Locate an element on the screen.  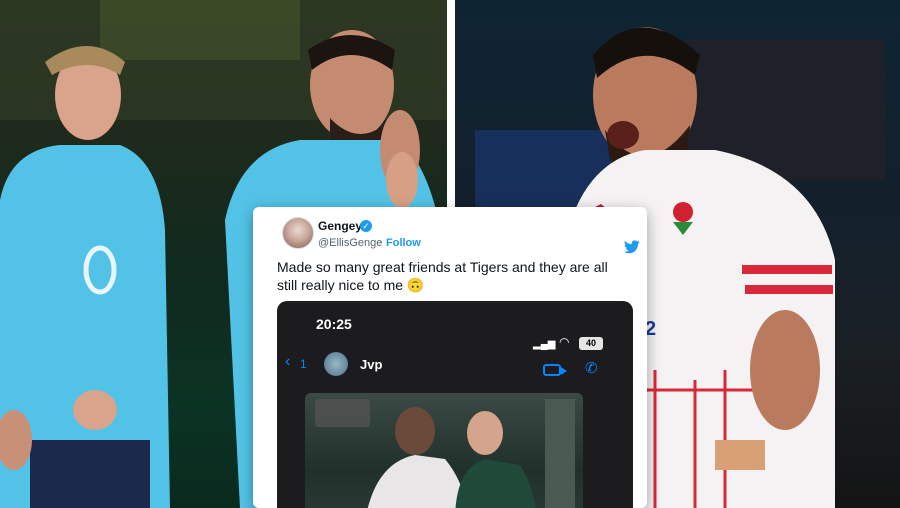
chat-contact-avatar is located at coordinates (336, 364).